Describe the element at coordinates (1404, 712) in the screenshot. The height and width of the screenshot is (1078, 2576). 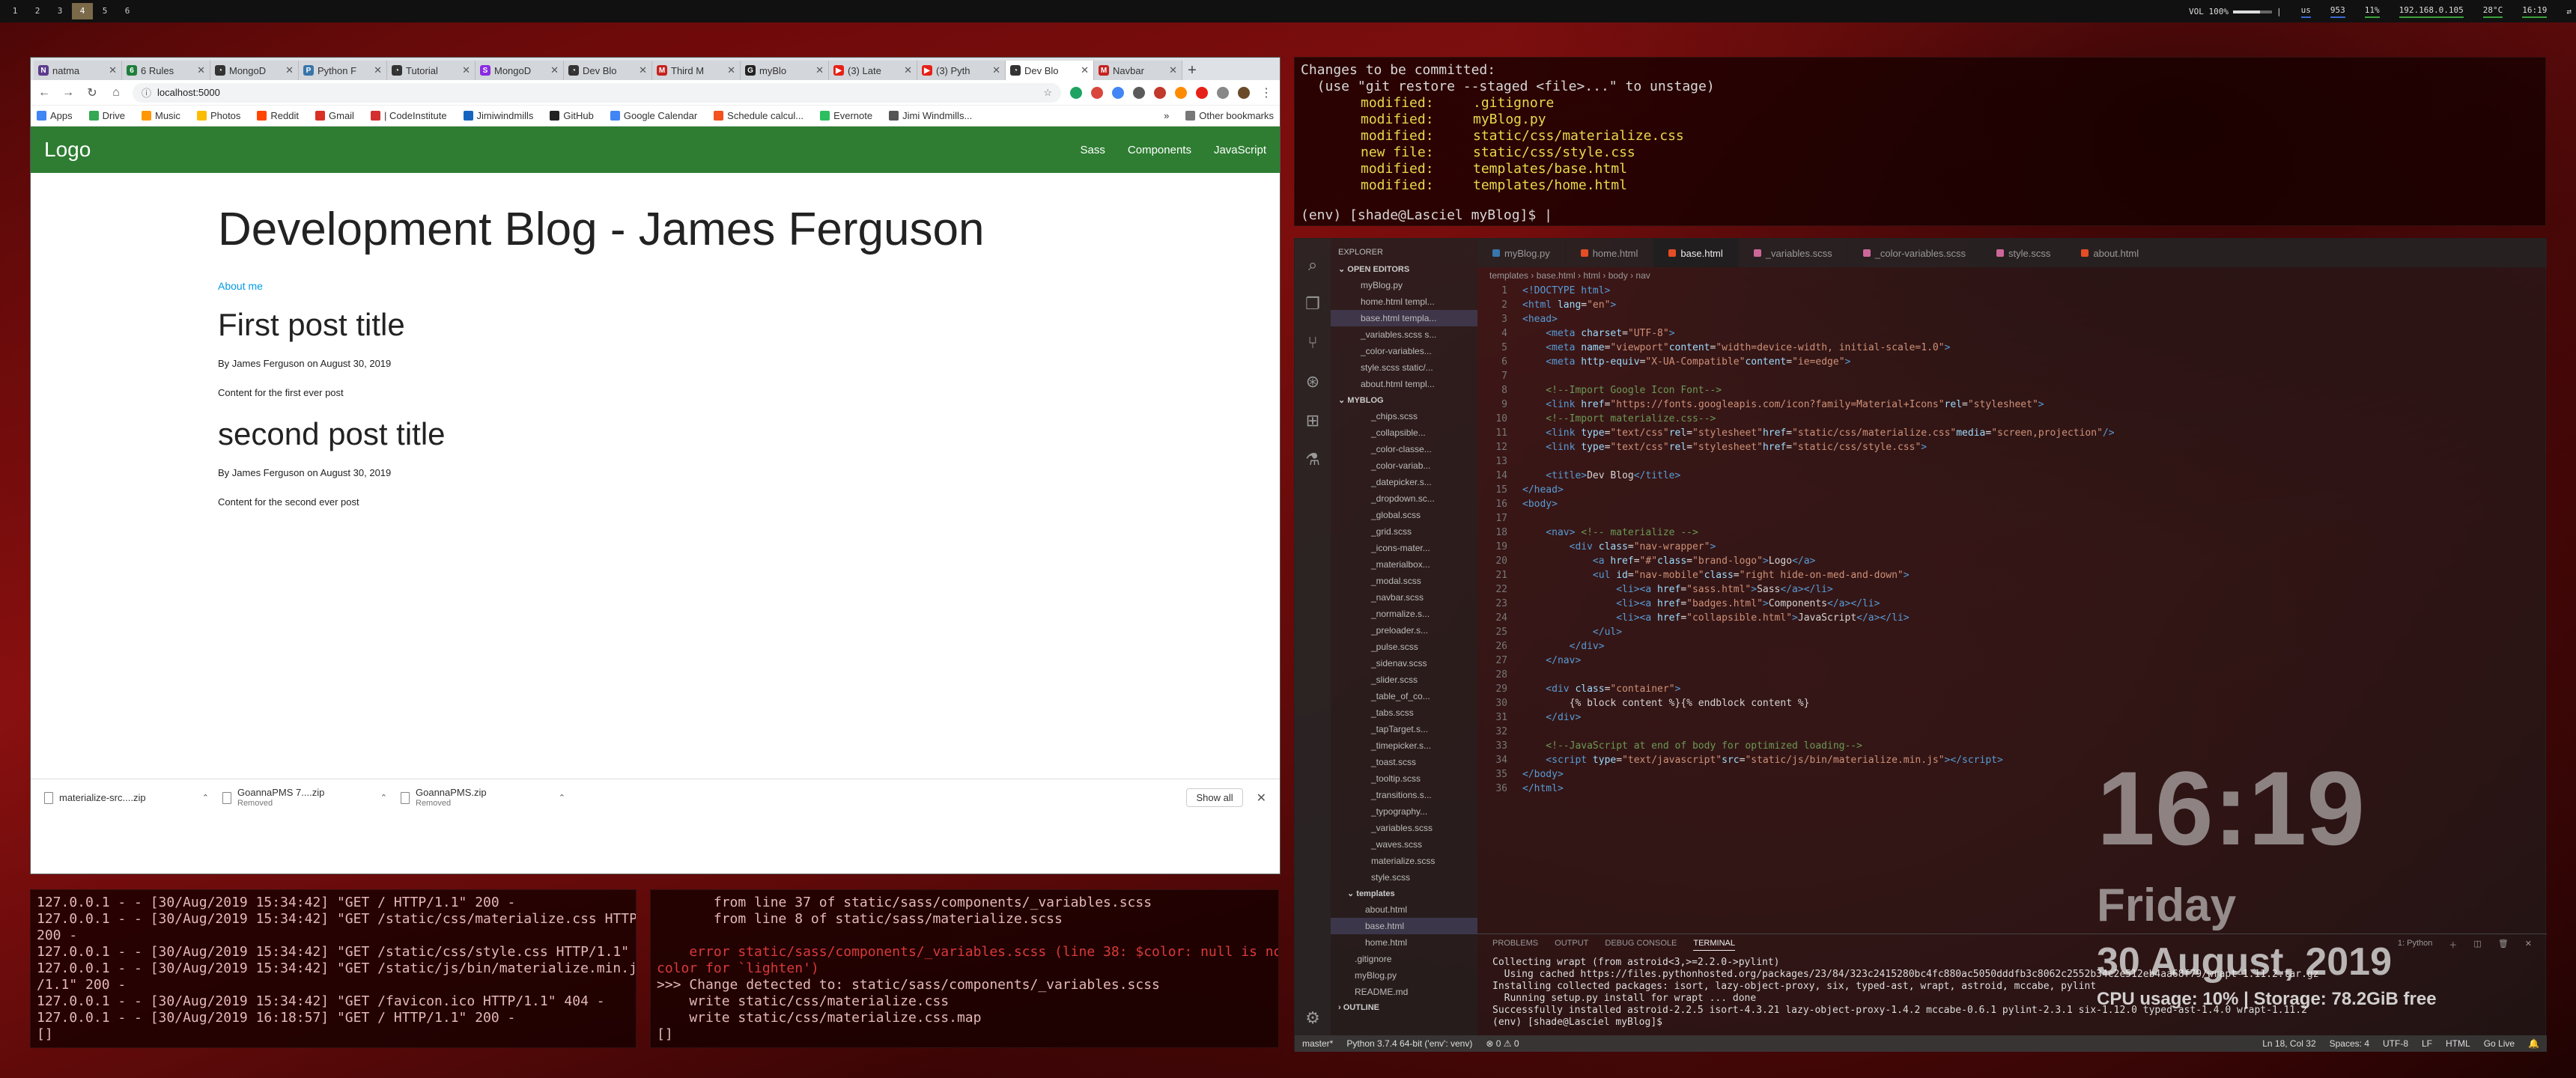
I see `explorer-file: _tabs.scss` at that location.